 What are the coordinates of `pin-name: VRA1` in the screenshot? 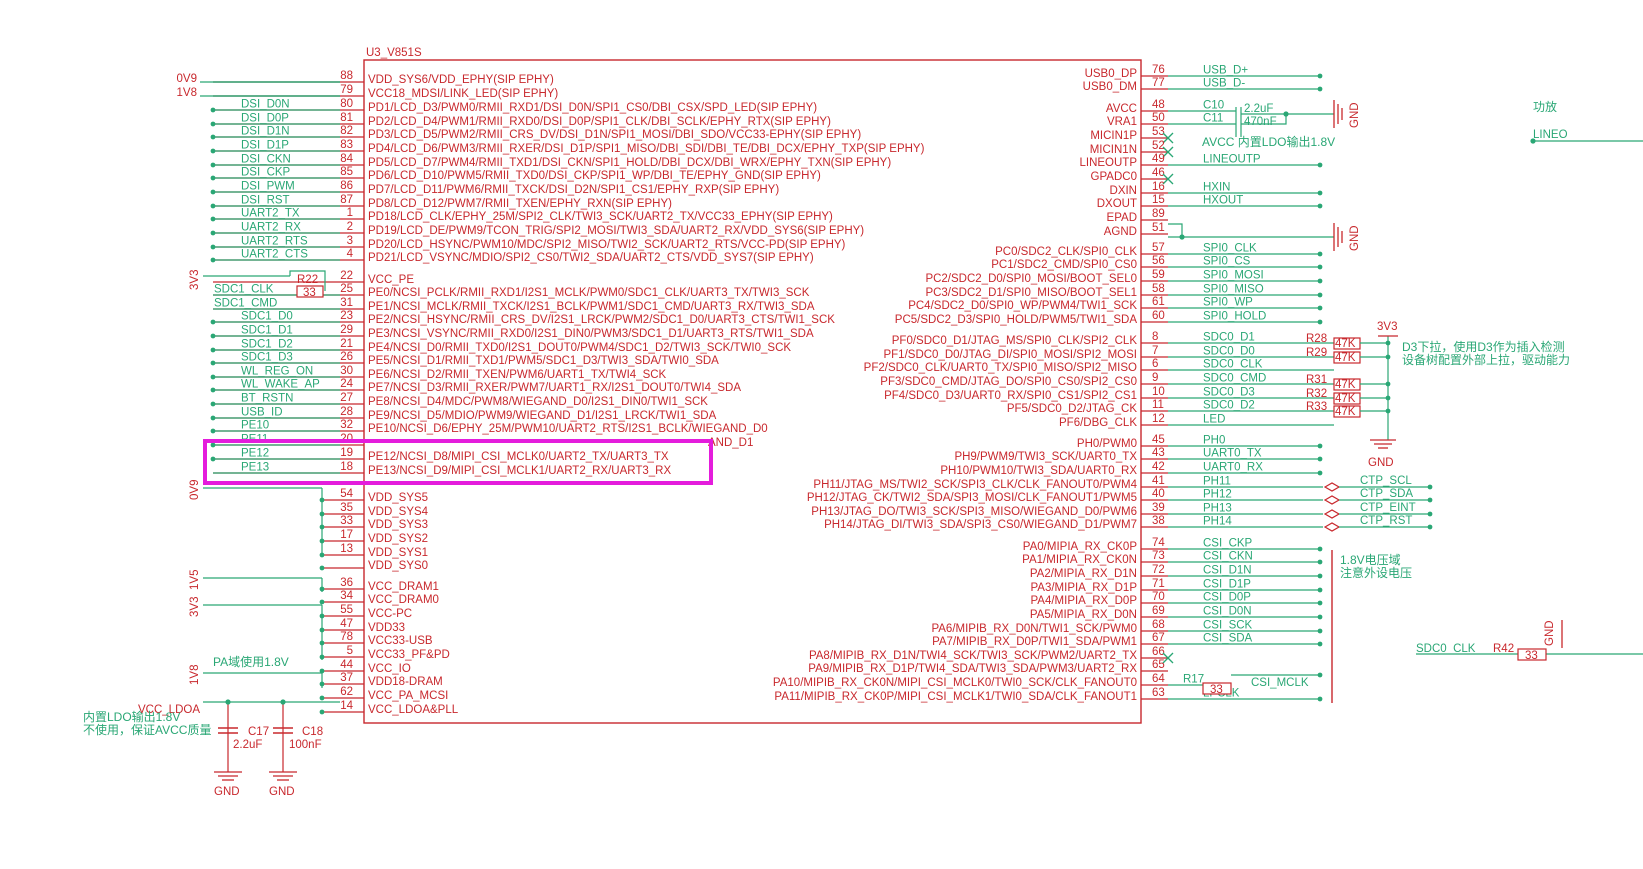 It's located at (1122, 122).